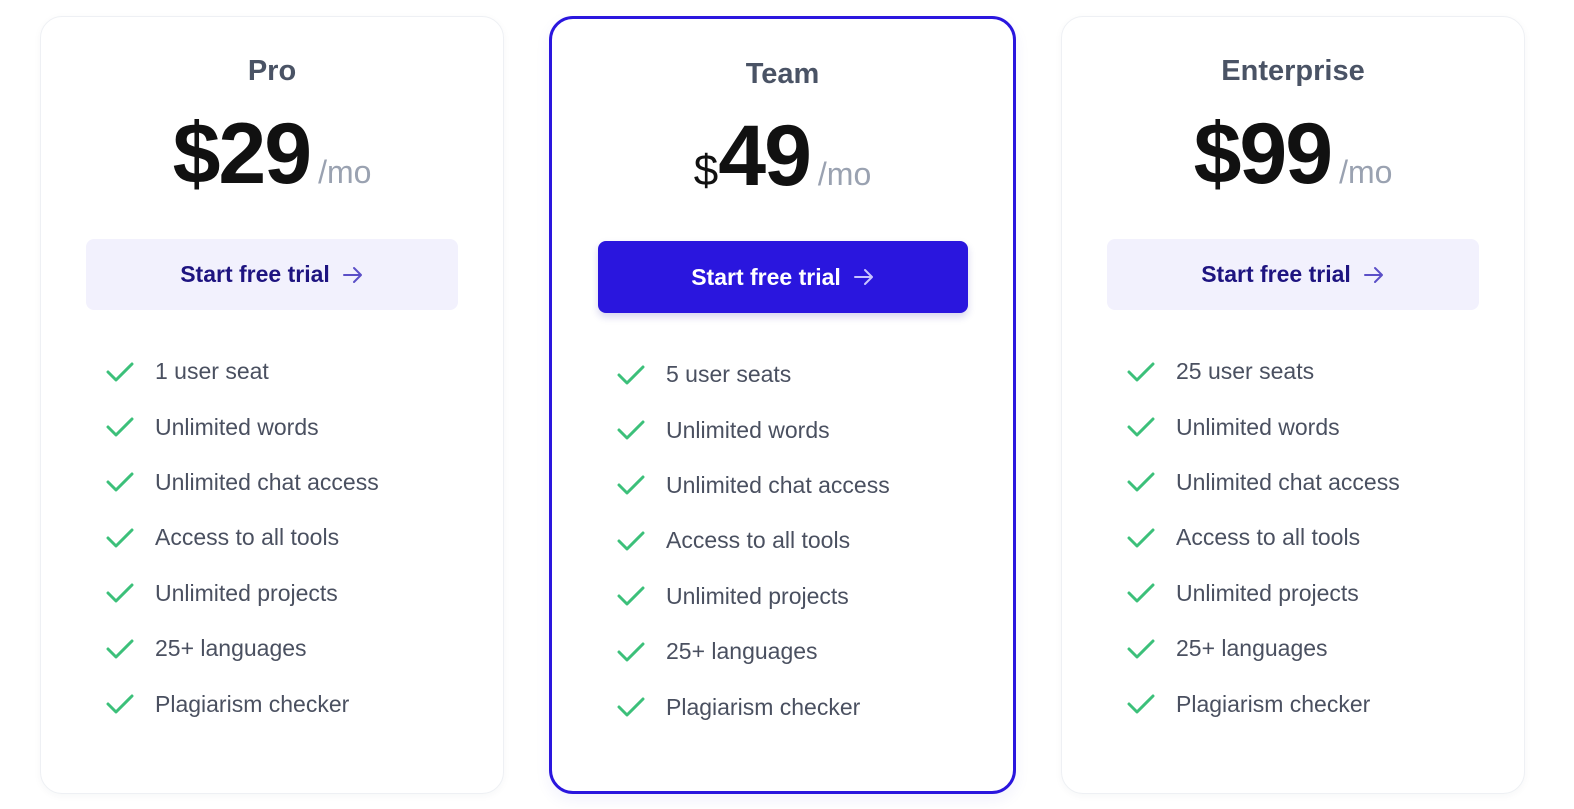 This screenshot has height=809, width=1574. Describe the element at coordinates (1293, 71) in the screenshot. I see `plan-name: Enterprise` at that location.